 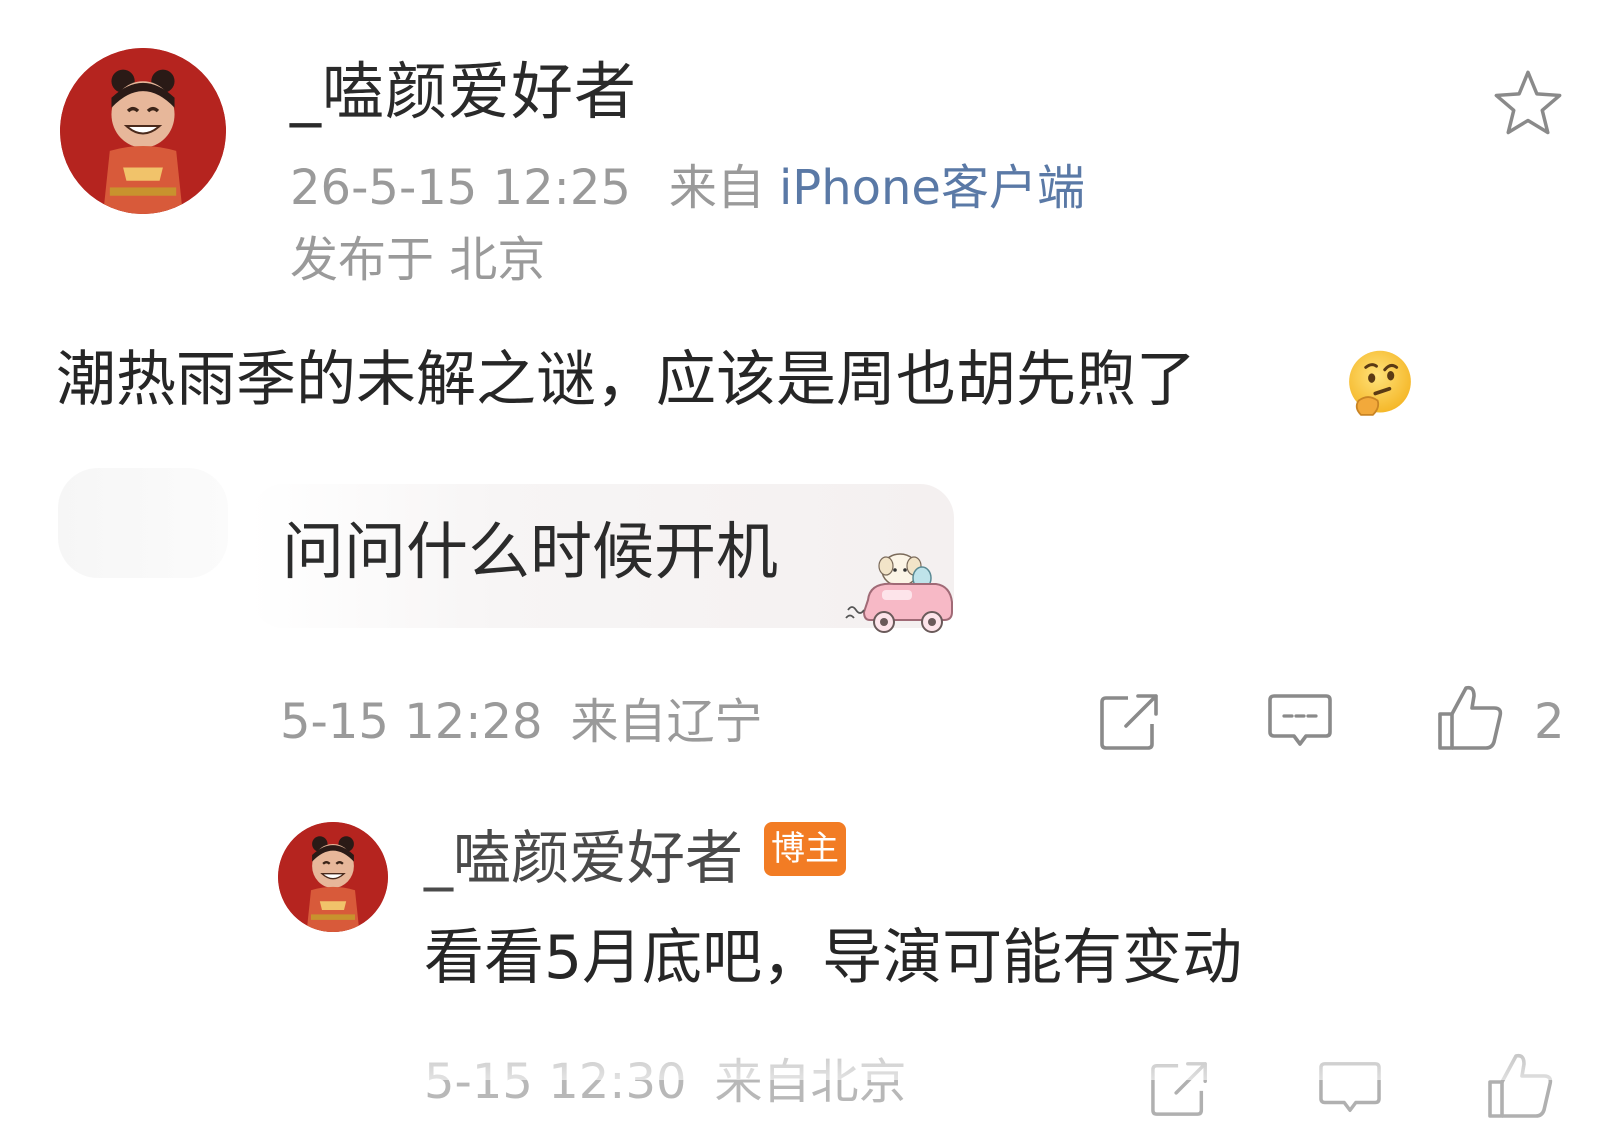 What do you see at coordinates (143, 523) in the screenshot?
I see `commenter-avatar` at bounding box center [143, 523].